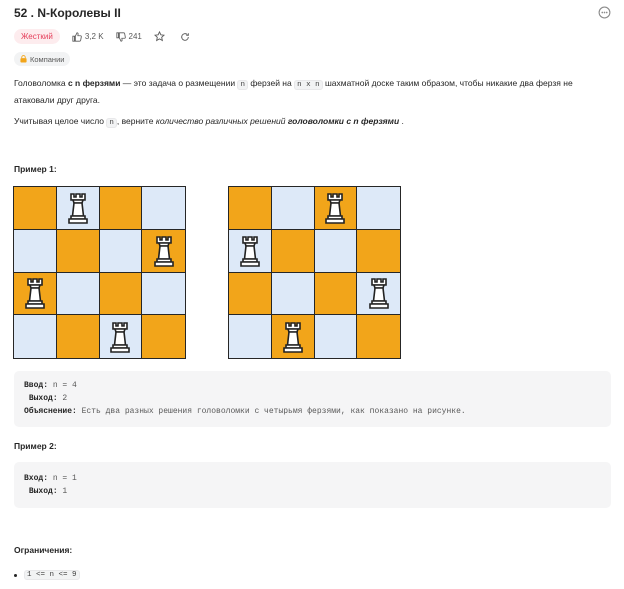 Image resolution: width=624 pixels, height=589 pixels. Describe the element at coordinates (62, 478) in the screenshot. I see `input-value: n = 1` at that location.